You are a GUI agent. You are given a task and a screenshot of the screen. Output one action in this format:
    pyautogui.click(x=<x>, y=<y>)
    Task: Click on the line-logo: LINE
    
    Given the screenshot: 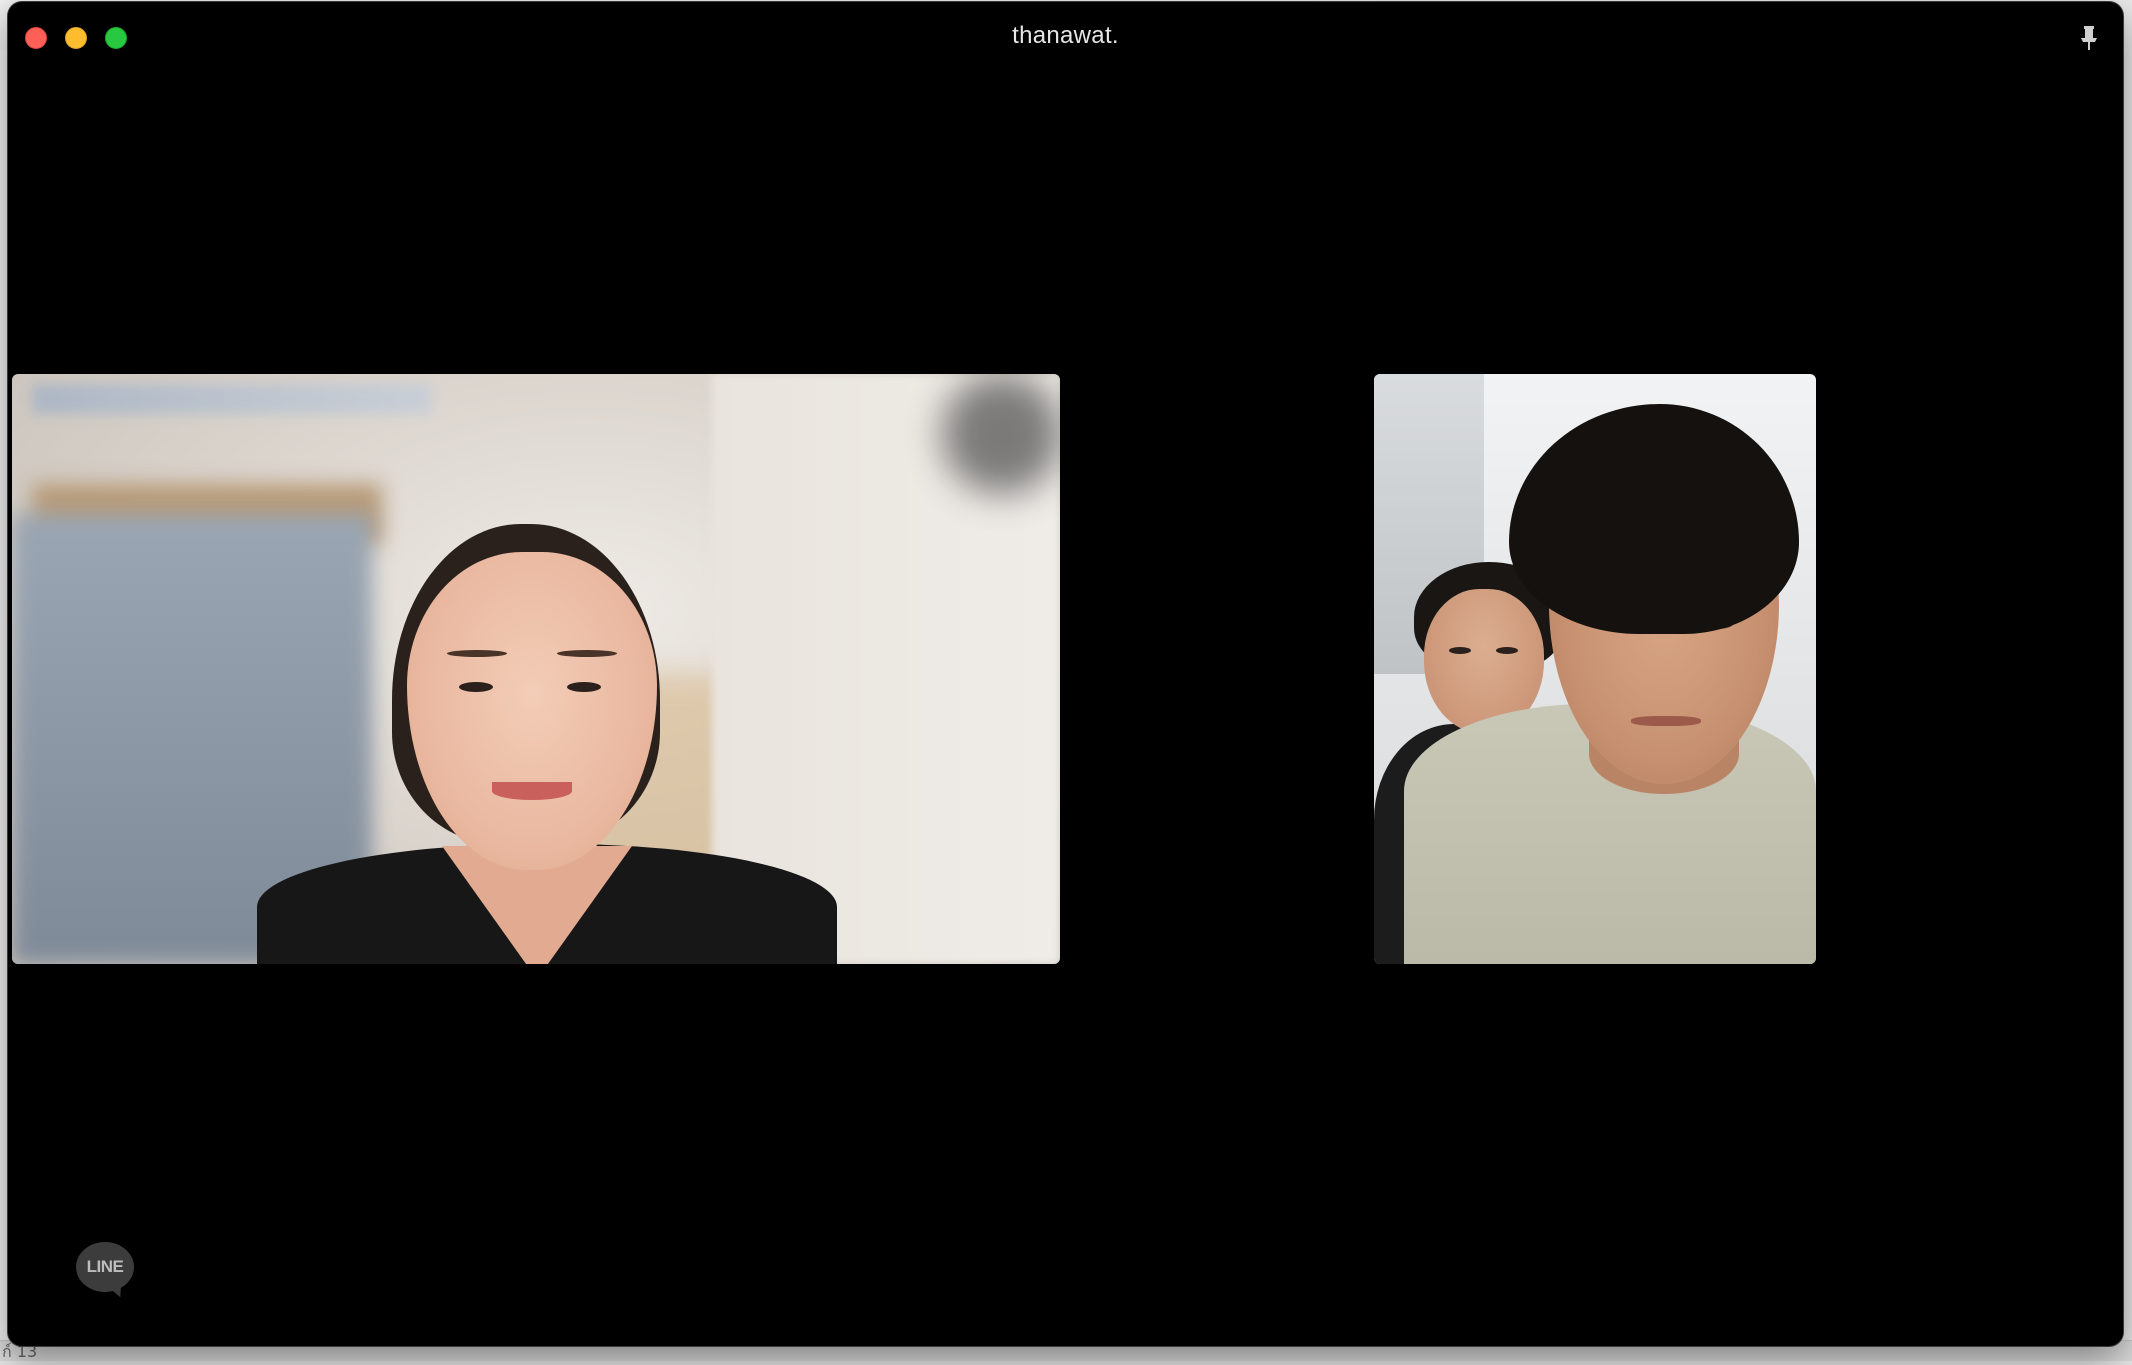 What is the action you would take?
    pyautogui.click(x=105, y=1271)
    